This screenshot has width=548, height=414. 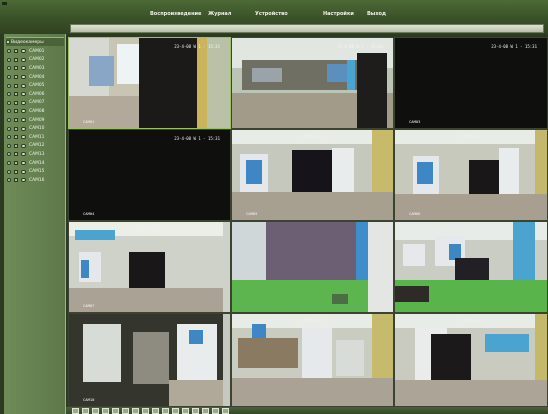 What do you see at coordinates (312, 175) in the screenshot?
I see `video-tile-5: СКЛАД №1 CAM05` at bounding box center [312, 175].